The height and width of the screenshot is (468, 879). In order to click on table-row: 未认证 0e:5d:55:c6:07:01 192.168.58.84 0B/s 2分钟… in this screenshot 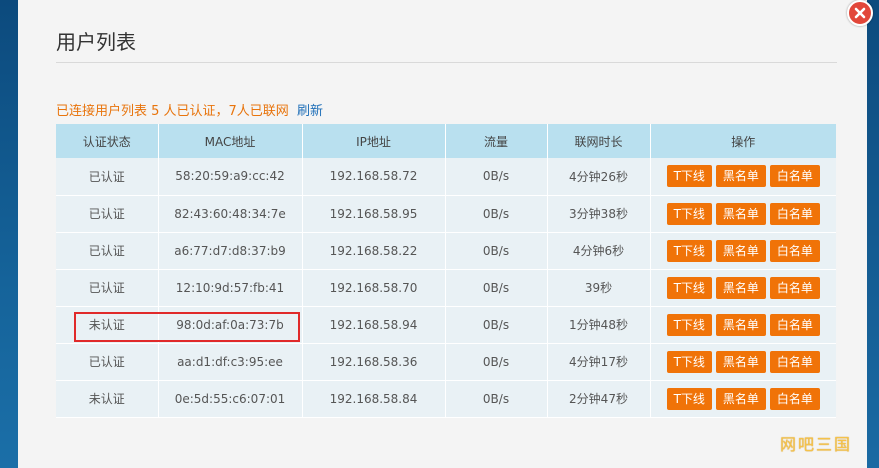, I will do `click(446, 399)`.